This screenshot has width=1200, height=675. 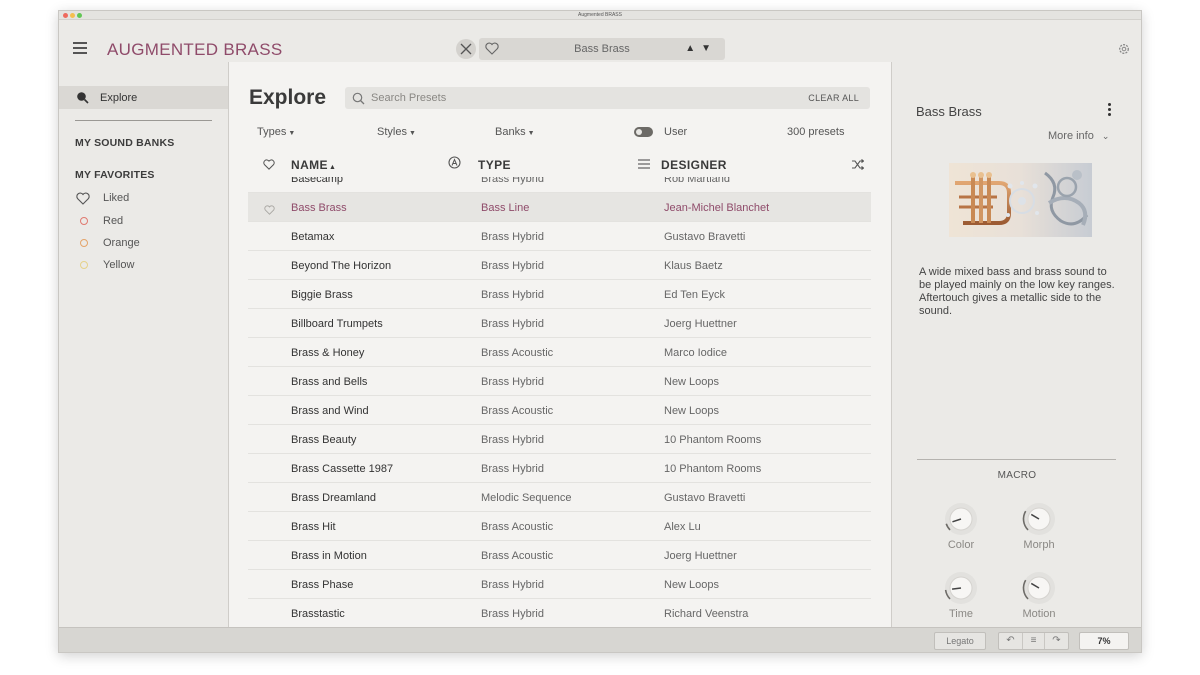 What do you see at coordinates (600, 15) in the screenshot?
I see `title-bar: Augmented BRASS` at bounding box center [600, 15].